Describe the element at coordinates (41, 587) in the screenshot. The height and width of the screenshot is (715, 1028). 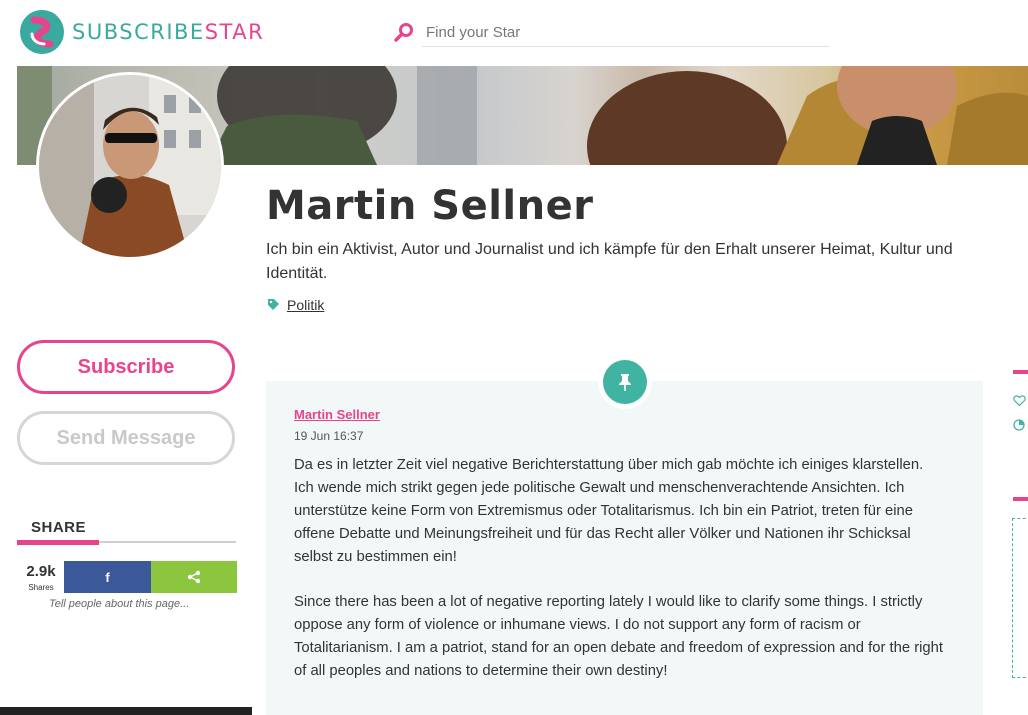
I see `share-count-label: Shares` at that location.